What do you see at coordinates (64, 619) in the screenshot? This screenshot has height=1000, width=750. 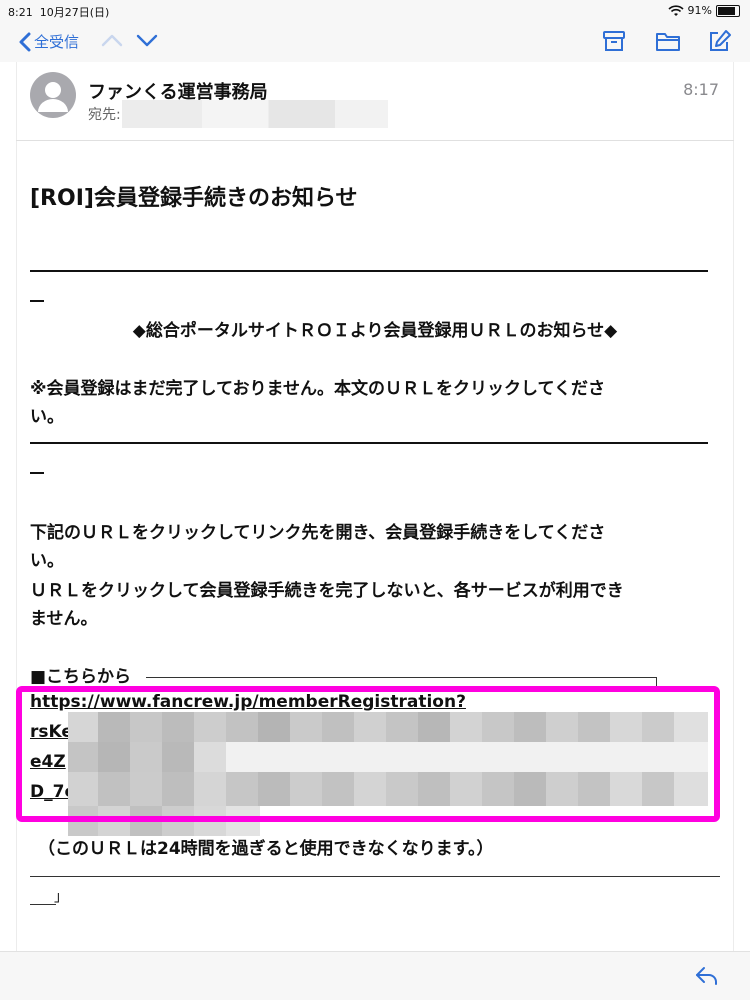 I see `instruction-line-4: ません。` at bounding box center [64, 619].